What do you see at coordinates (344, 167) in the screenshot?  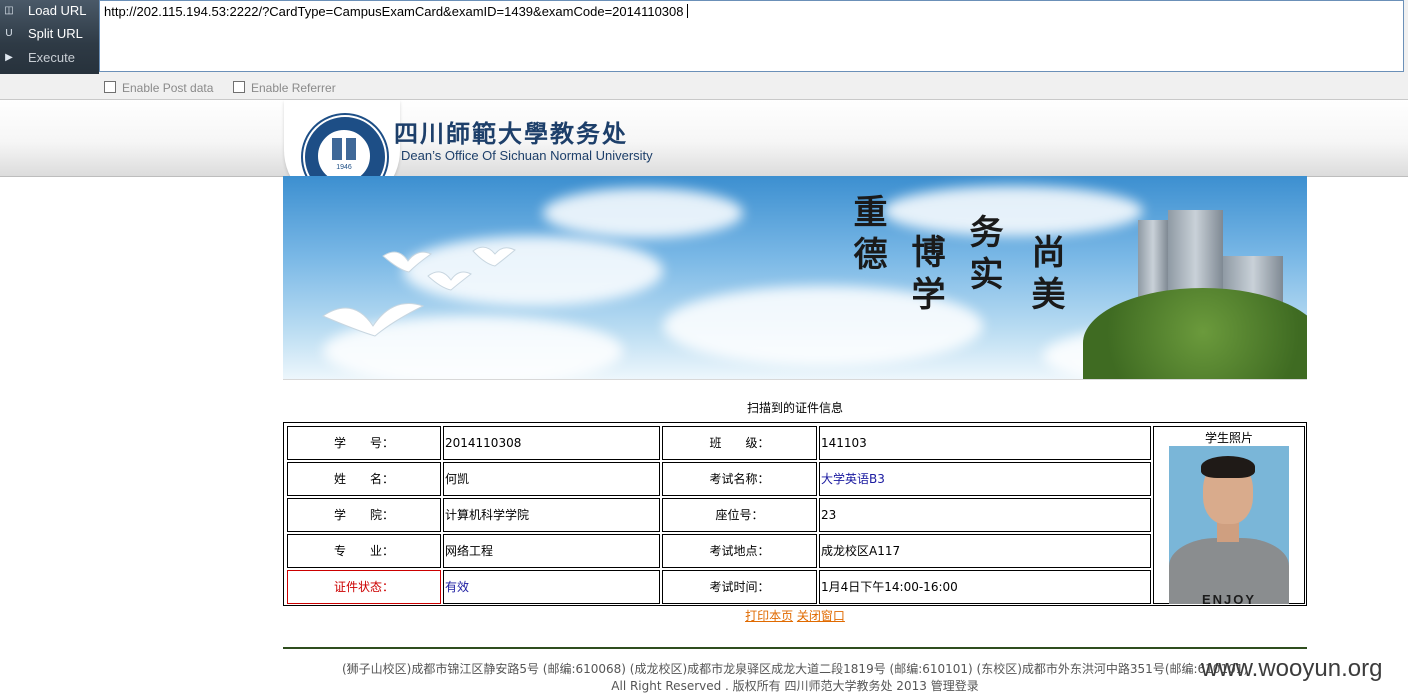 I see `seal-year: 1946` at bounding box center [344, 167].